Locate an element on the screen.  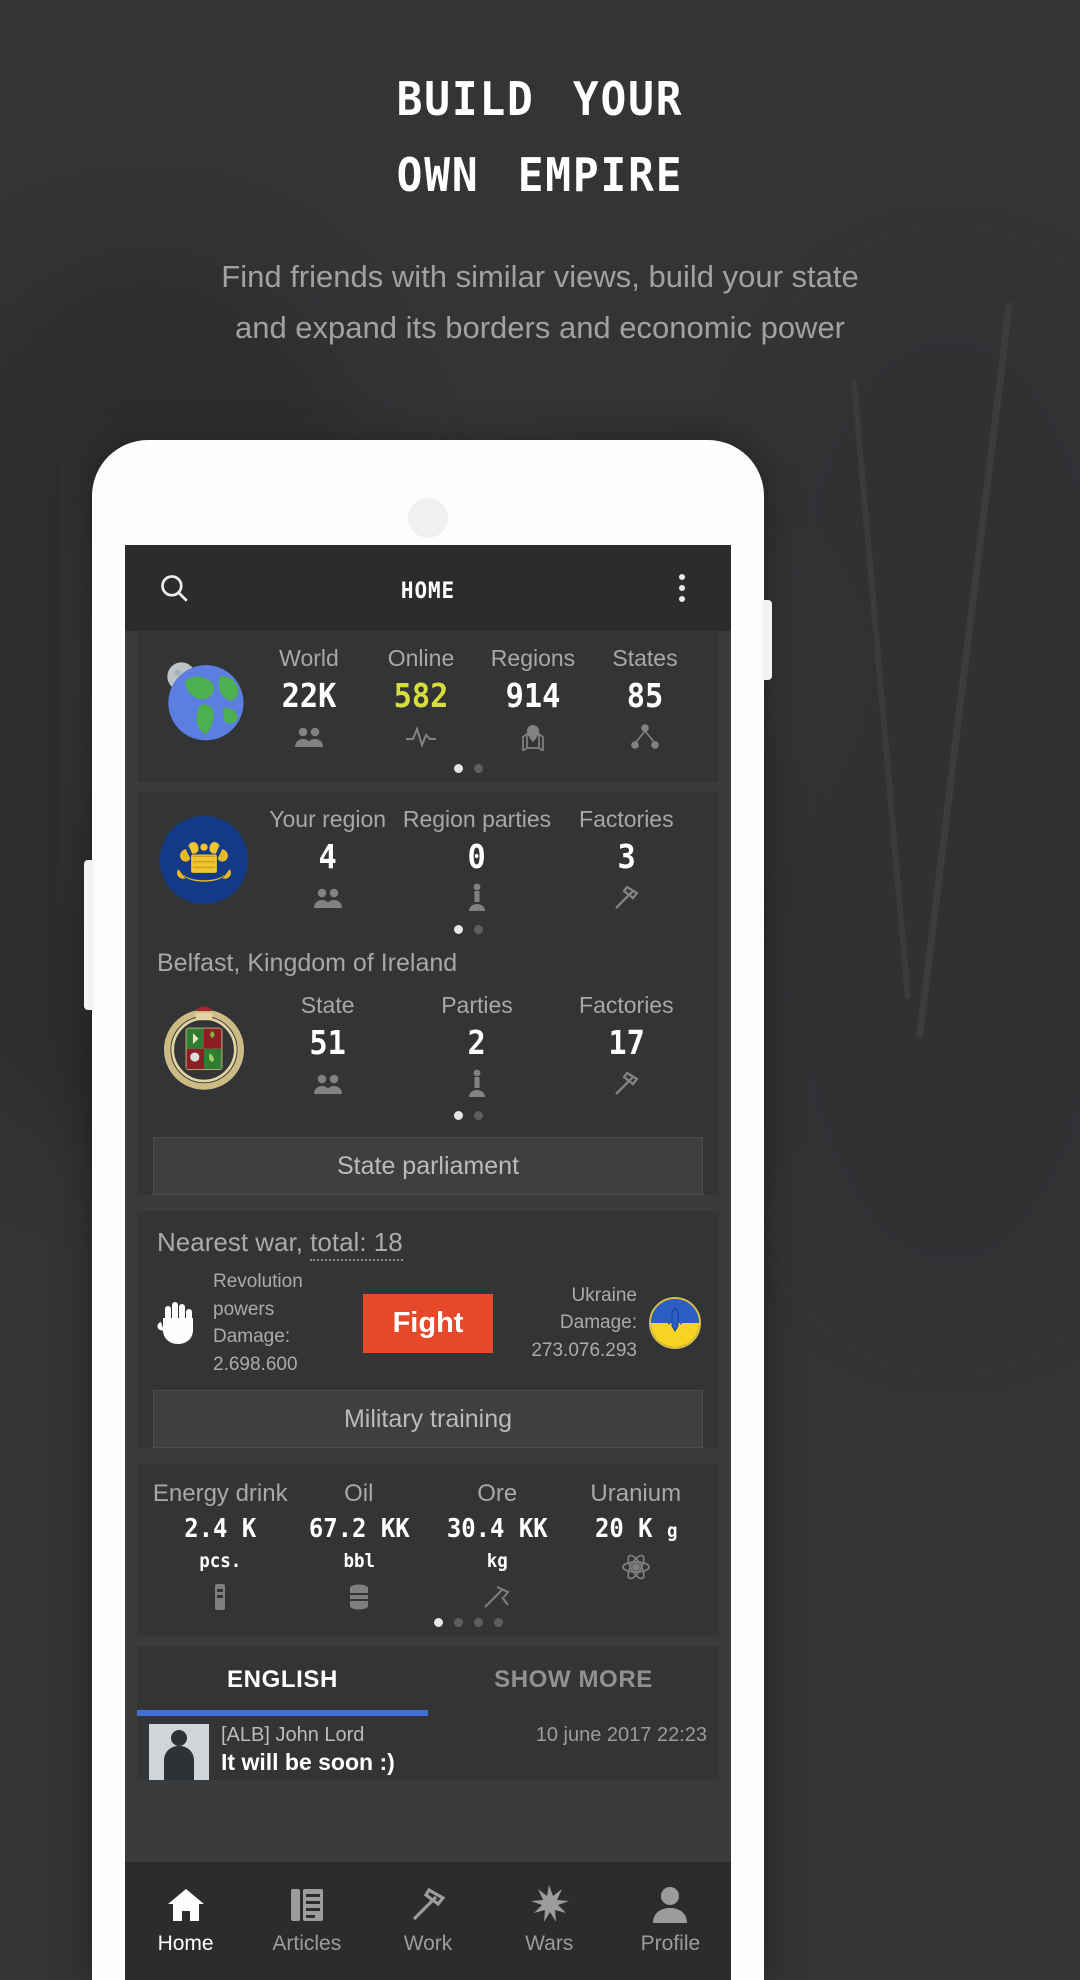
stat-cell: World 22K is located at coordinates (309, 698).